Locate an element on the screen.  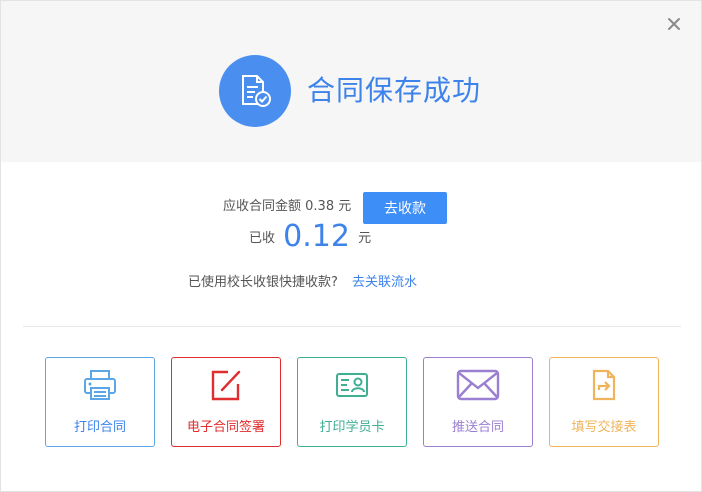
fill-handover-form-button: 填写交接表 is located at coordinates (604, 402).